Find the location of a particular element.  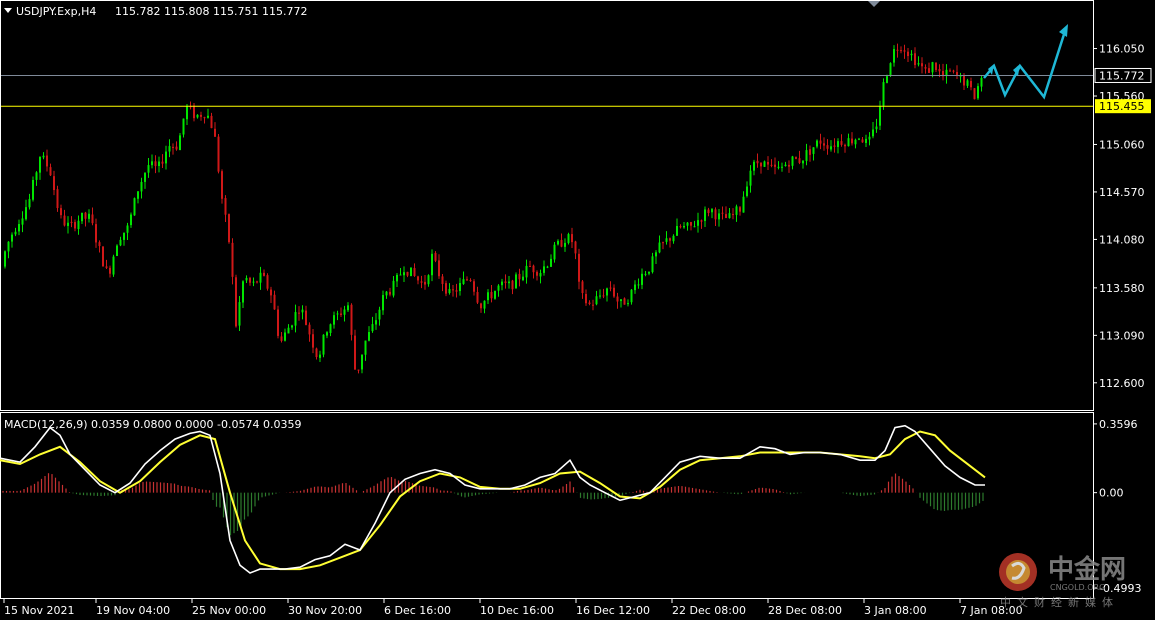

time-tick-label-2: 25 Nov 00:00 is located at coordinates (229, 610).